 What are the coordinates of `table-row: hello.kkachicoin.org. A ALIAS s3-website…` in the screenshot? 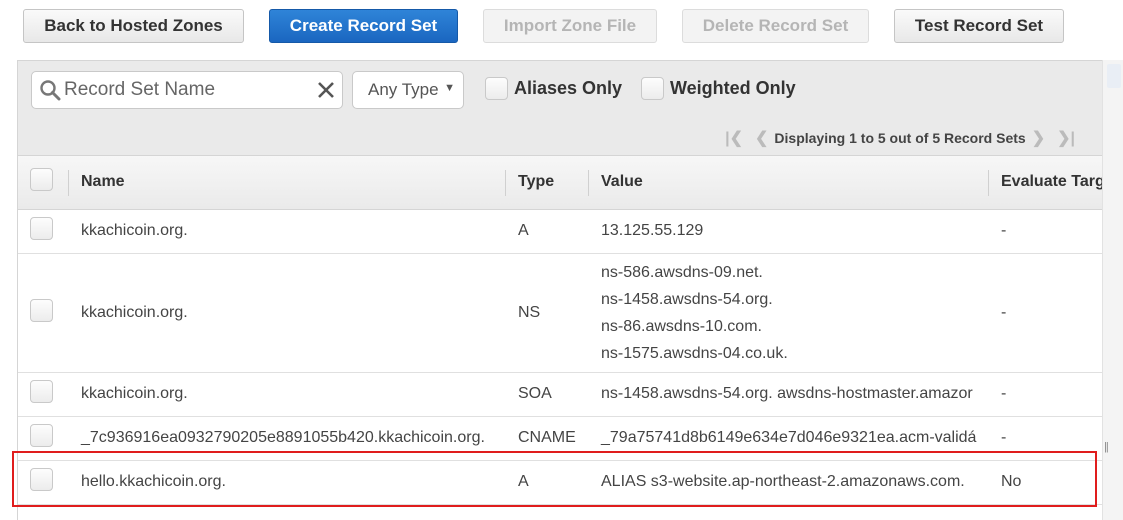 It's located at (560, 482).